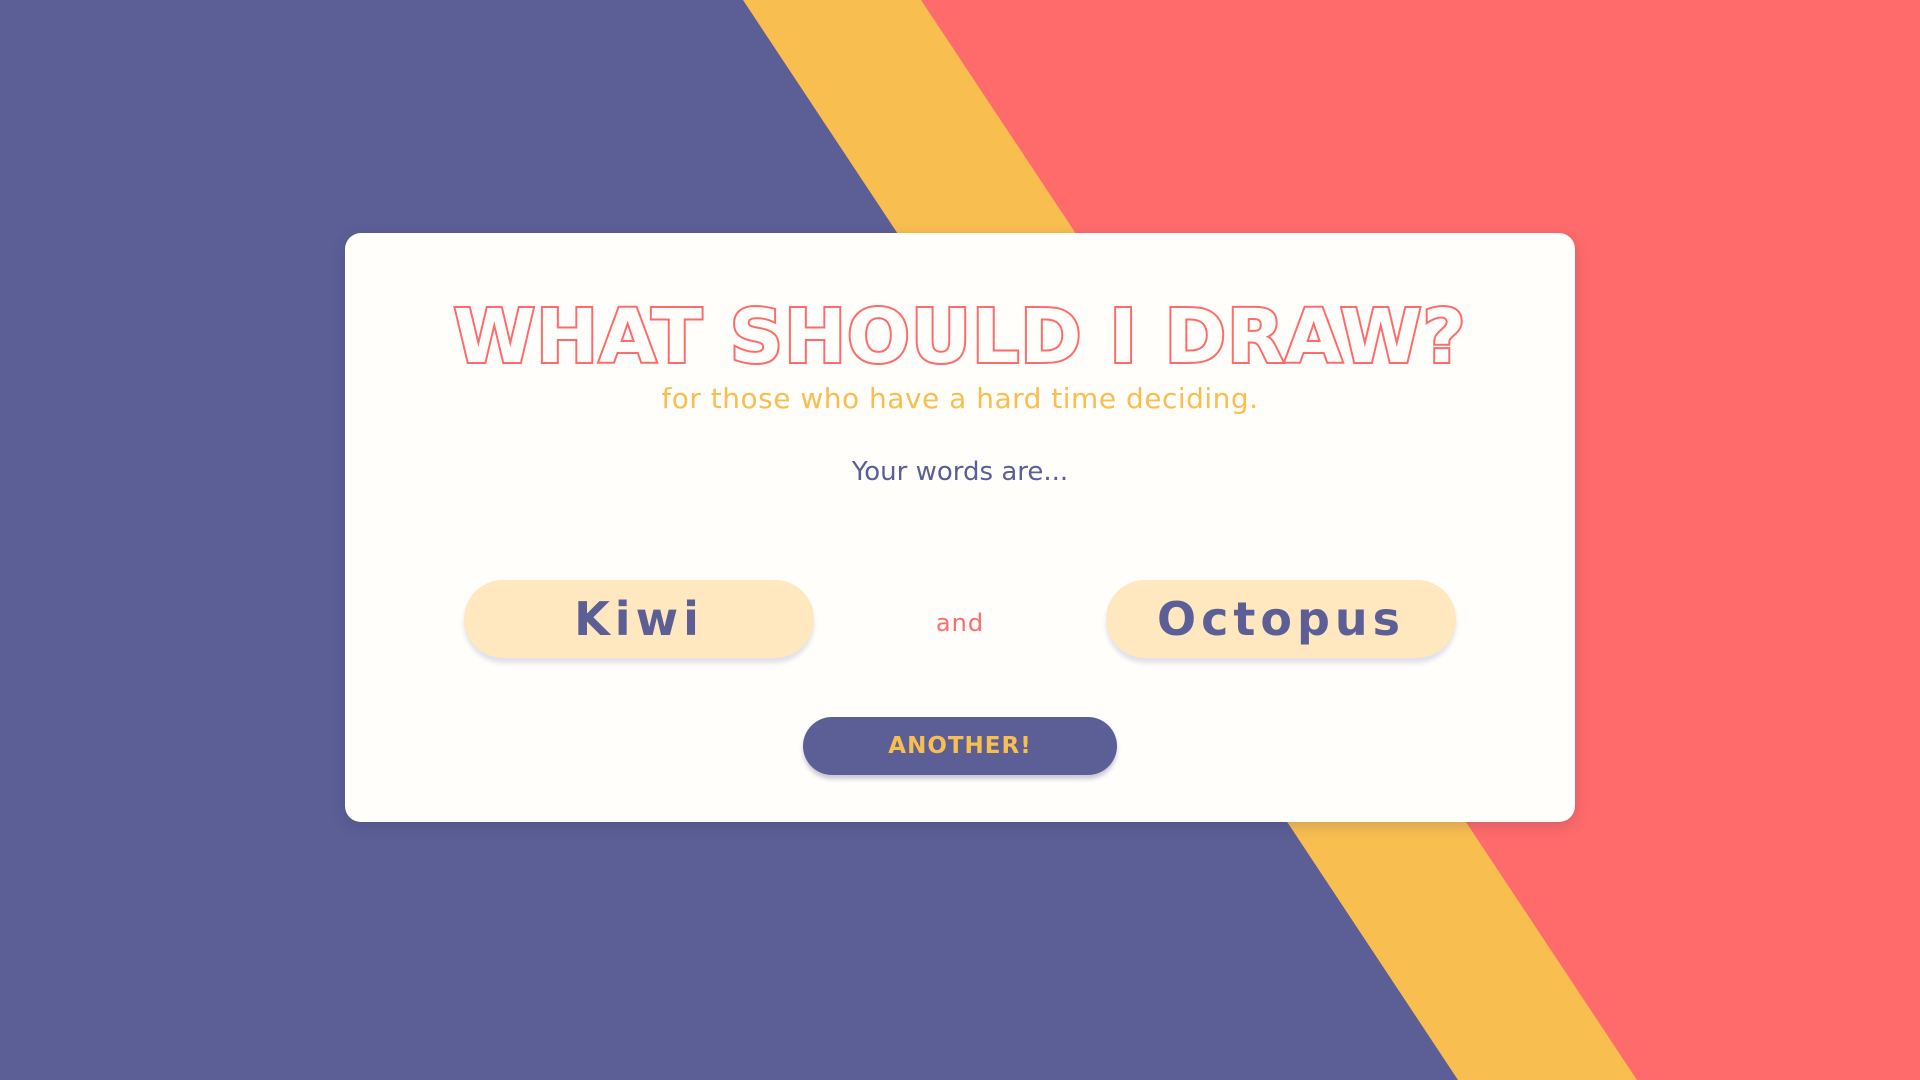 The width and height of the screenshot is (1920, 1080). I want to click on word-second-label: Octopus, so click(1281, 619).